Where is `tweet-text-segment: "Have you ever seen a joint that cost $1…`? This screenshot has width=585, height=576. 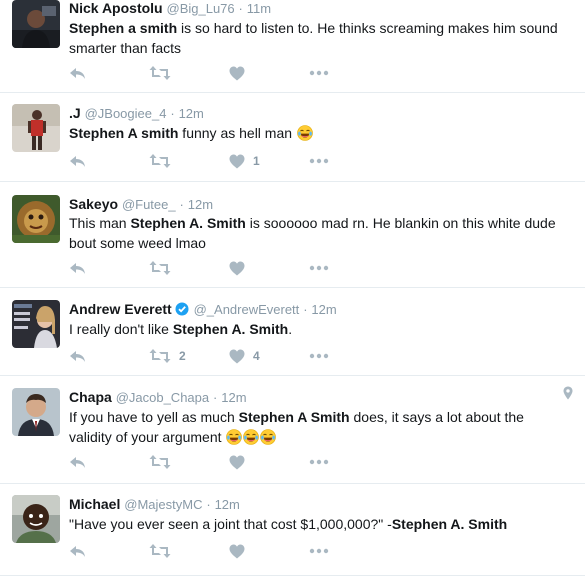 tweet-text-segment: "Have you ever seen a joint that cost $1… is located at coordinates (230, 524).